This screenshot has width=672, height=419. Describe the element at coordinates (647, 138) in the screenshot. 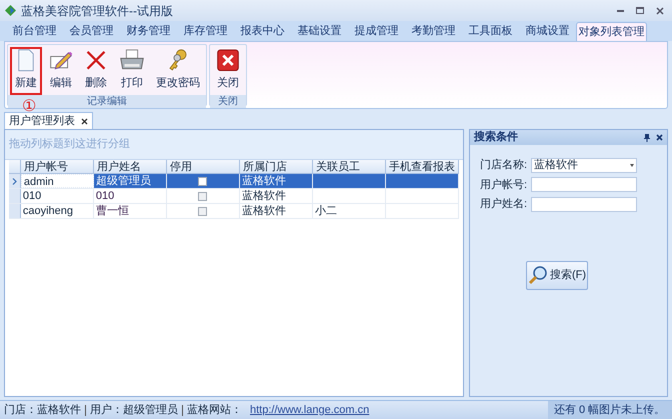

I see `pin-icon` at that location.